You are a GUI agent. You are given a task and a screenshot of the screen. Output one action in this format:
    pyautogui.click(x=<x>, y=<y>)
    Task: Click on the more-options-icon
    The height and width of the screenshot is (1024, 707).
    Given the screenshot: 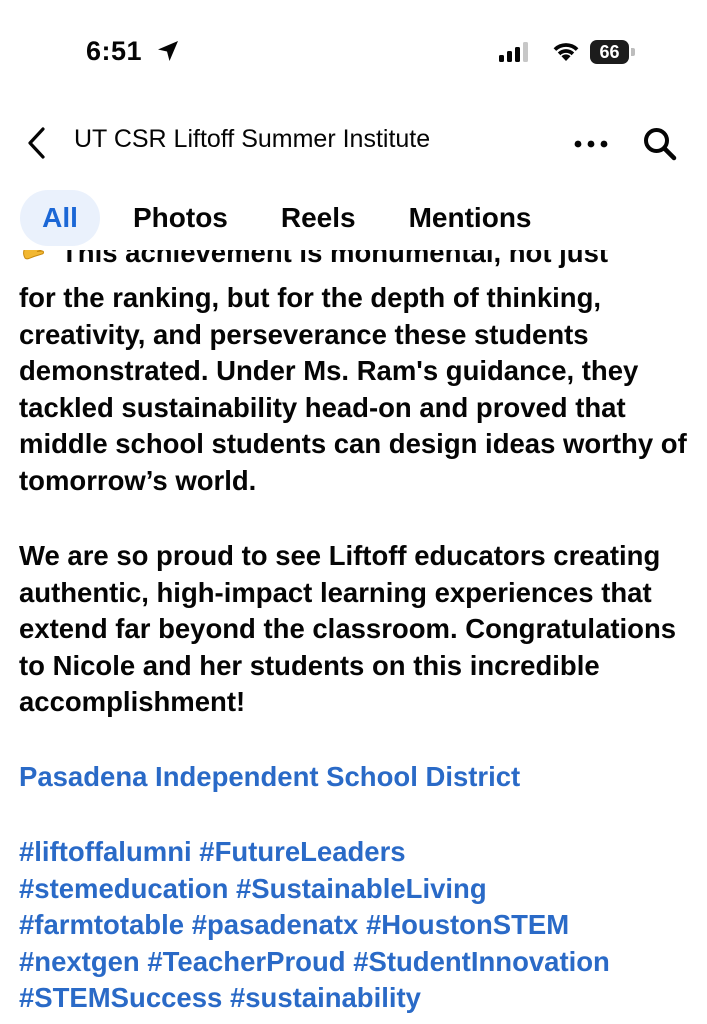 What is the action you would take?
    pyautogui.click(x=591, y=144)
    